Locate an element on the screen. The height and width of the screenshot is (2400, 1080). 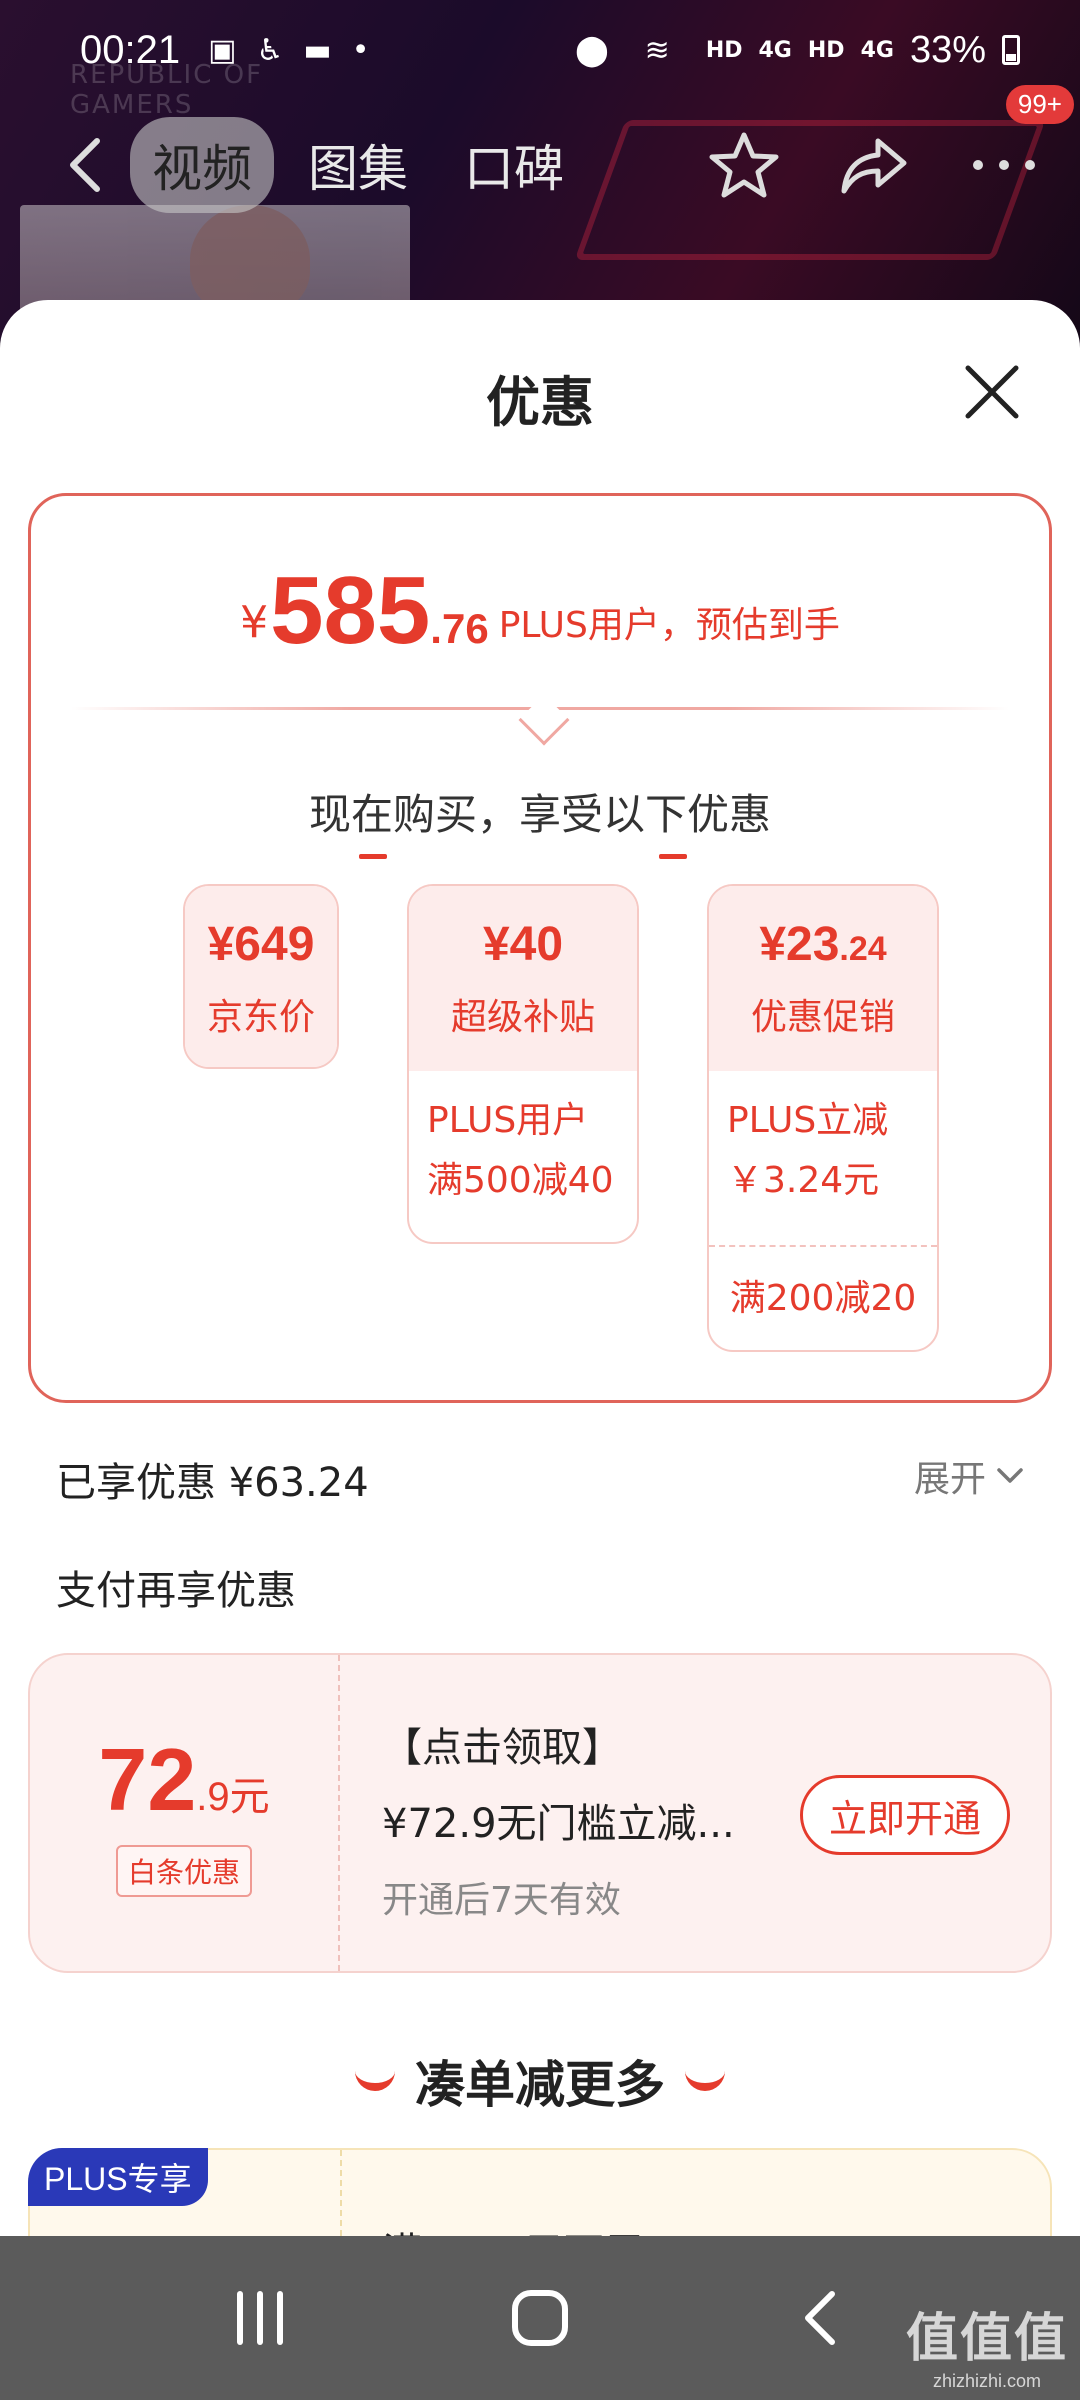
promotion-detail-1: PLUS立减 is located at coordinates (808, 1120).